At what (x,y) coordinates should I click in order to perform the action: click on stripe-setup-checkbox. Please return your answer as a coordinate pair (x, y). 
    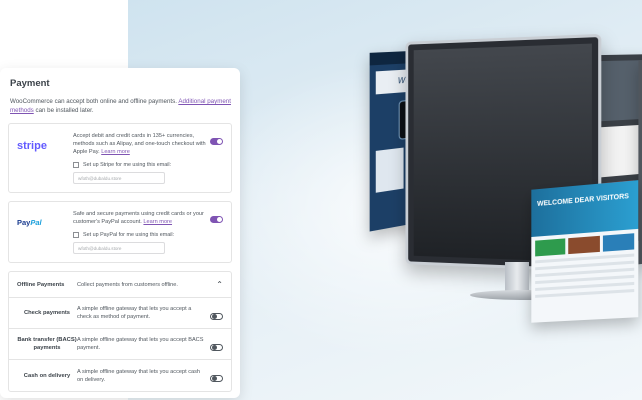
    Looking at the image, I should click on (76, 165).